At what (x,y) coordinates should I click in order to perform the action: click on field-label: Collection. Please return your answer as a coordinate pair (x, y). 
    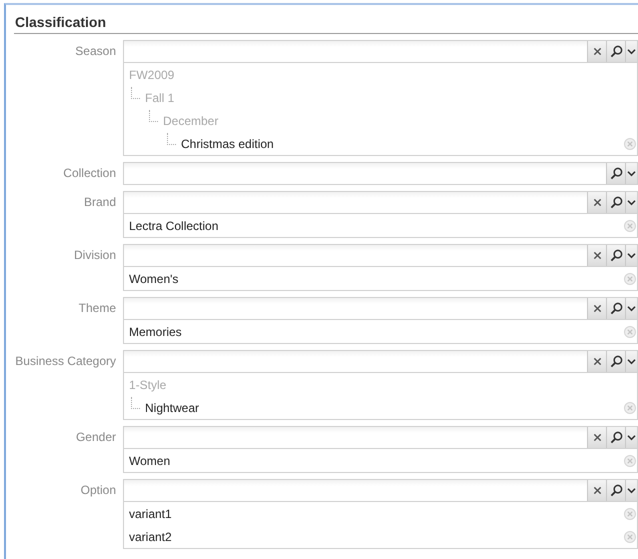
    Looking at the image, I should click on (89, 173).